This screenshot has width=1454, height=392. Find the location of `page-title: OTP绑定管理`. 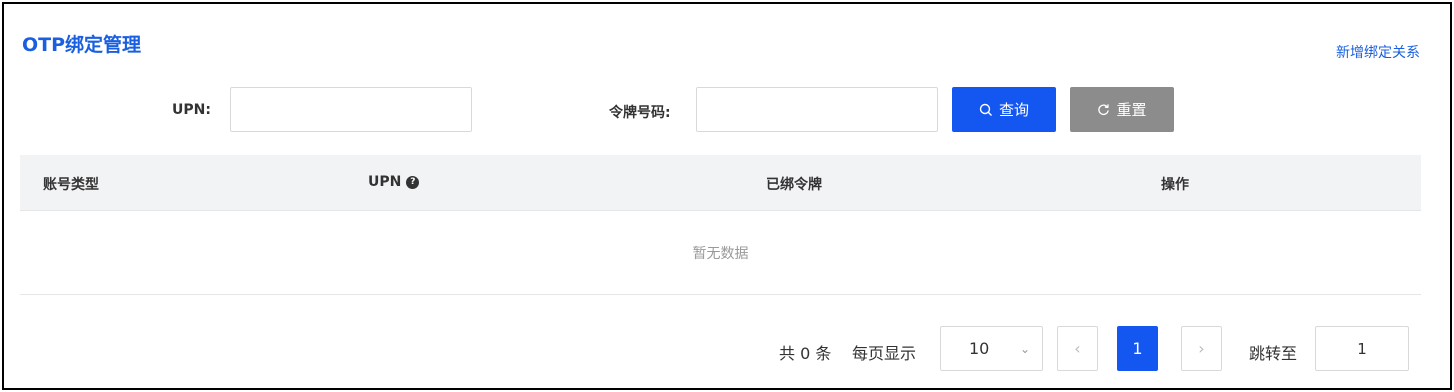

page-title: OTP绑定管理 is located at coordinates (82, 45).